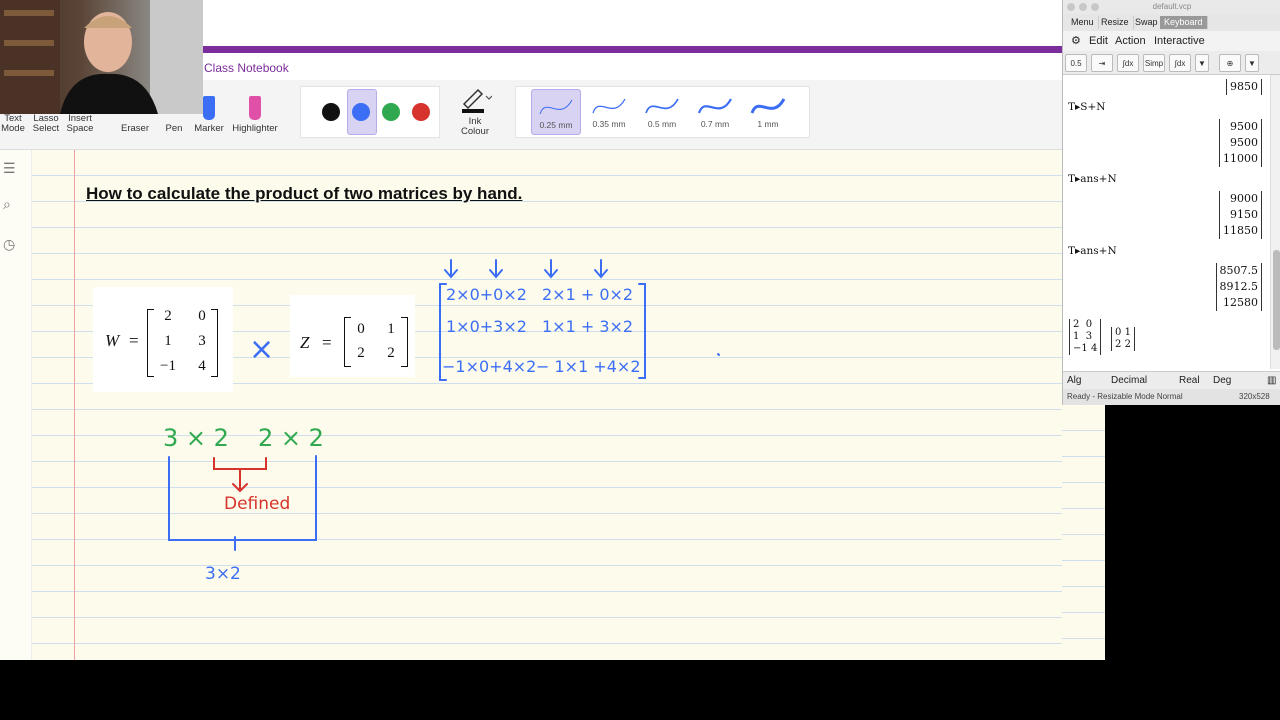 This screenshot has width=1280, height=720. What do you see at coordinates (1102, 63) in the screenshot?
I see `exec-button: ⇥` at bounding box center [1102, 63].